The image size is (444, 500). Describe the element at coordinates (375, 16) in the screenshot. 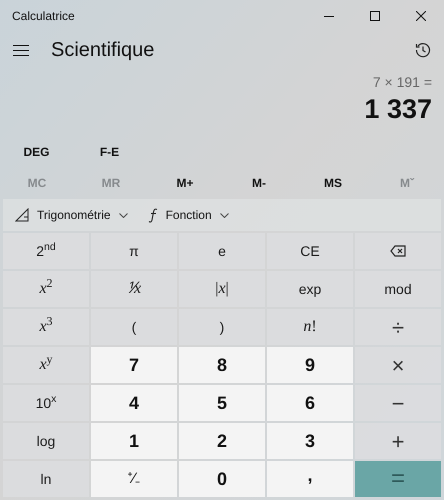

I see `maximize-icon` at that location.